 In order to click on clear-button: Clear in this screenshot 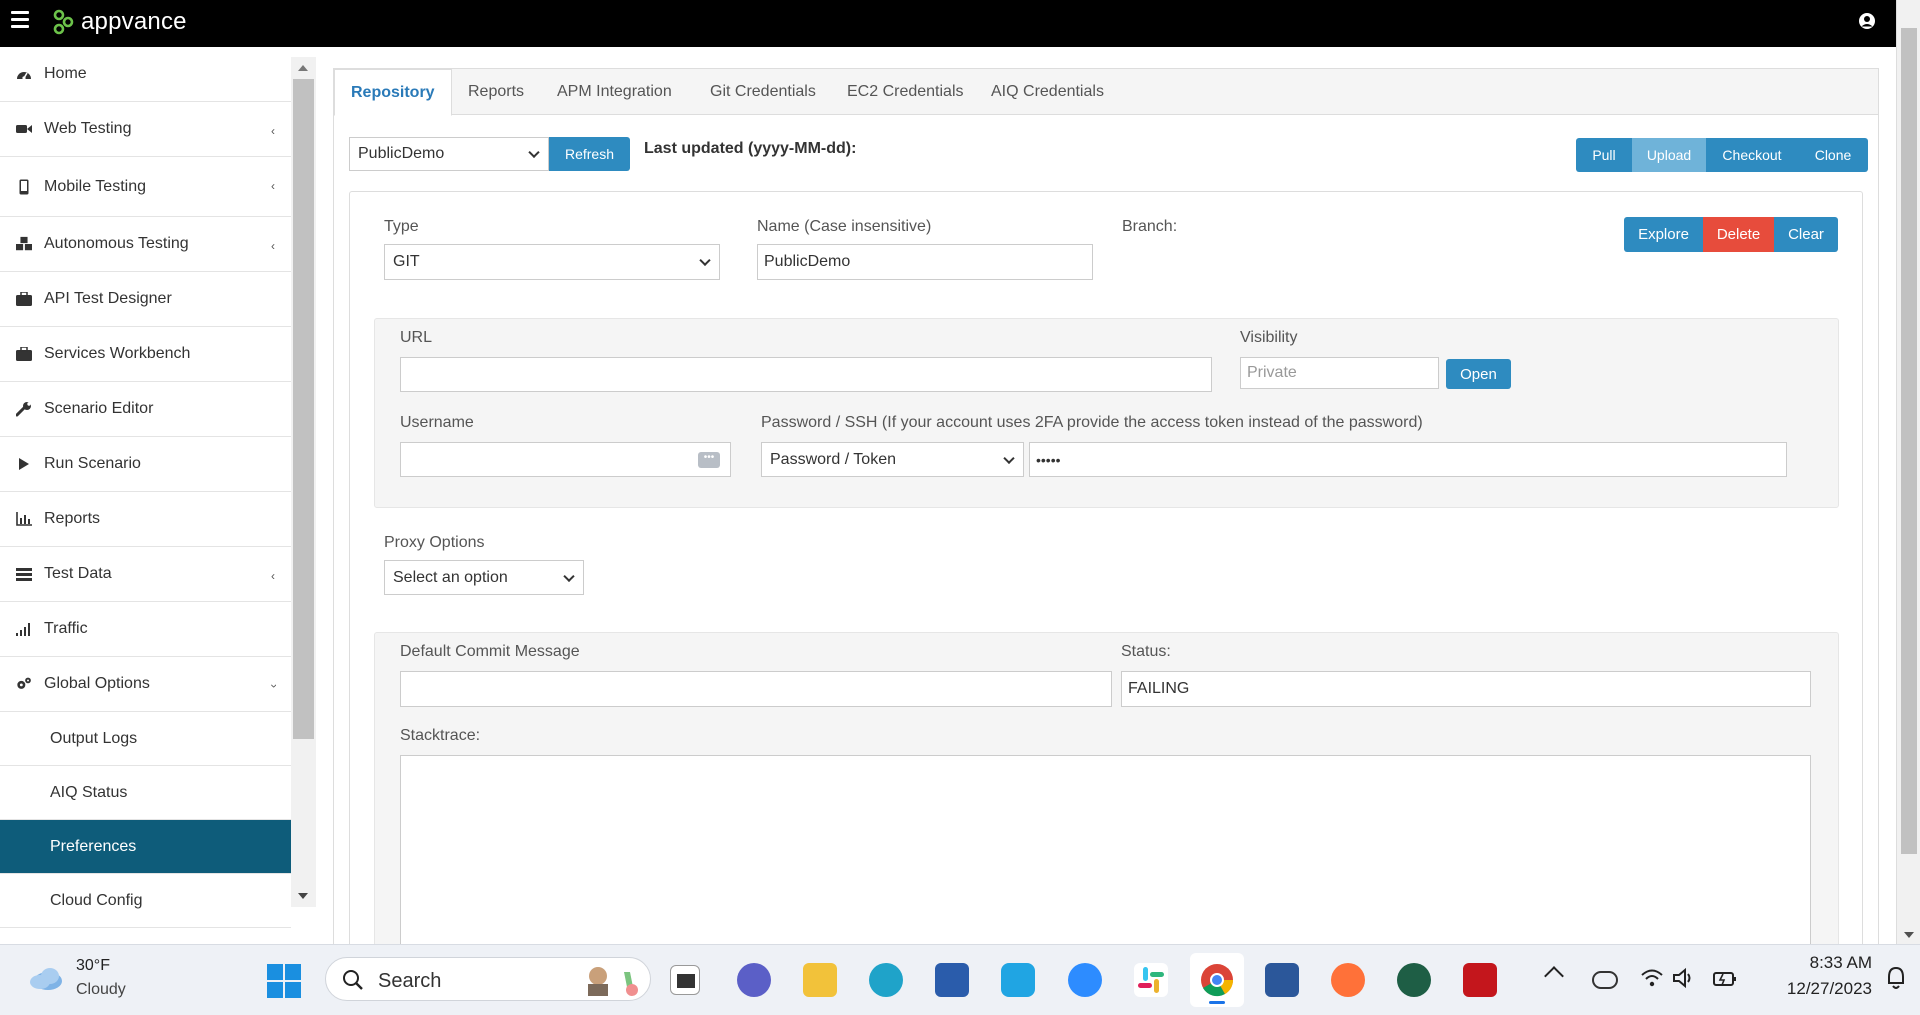, I will do `click(1806, 234)`.